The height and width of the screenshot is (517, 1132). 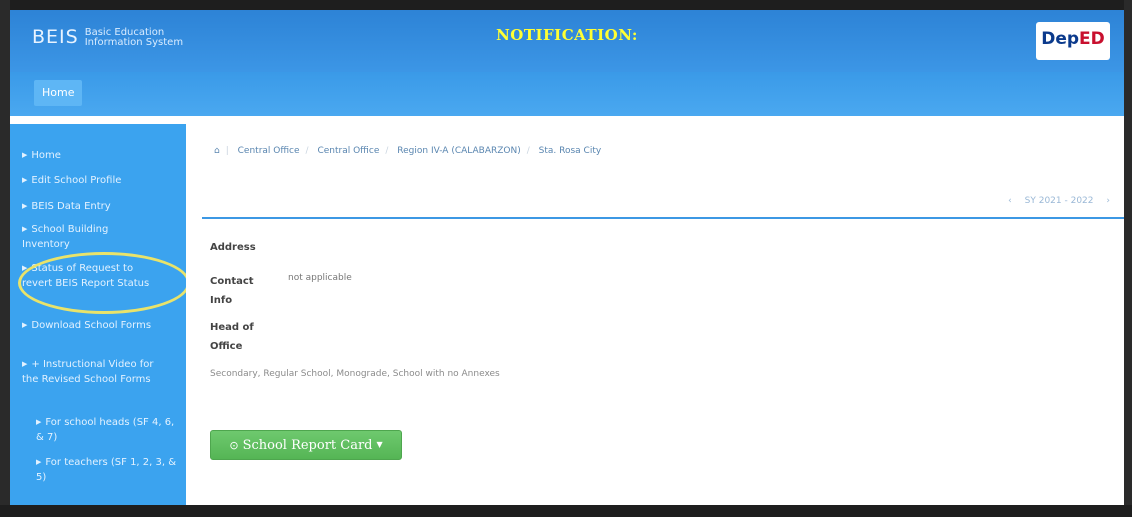 I want to click on breadcrumb-item: Region IV-A (CALABARZON), so click(x=458, y=151).